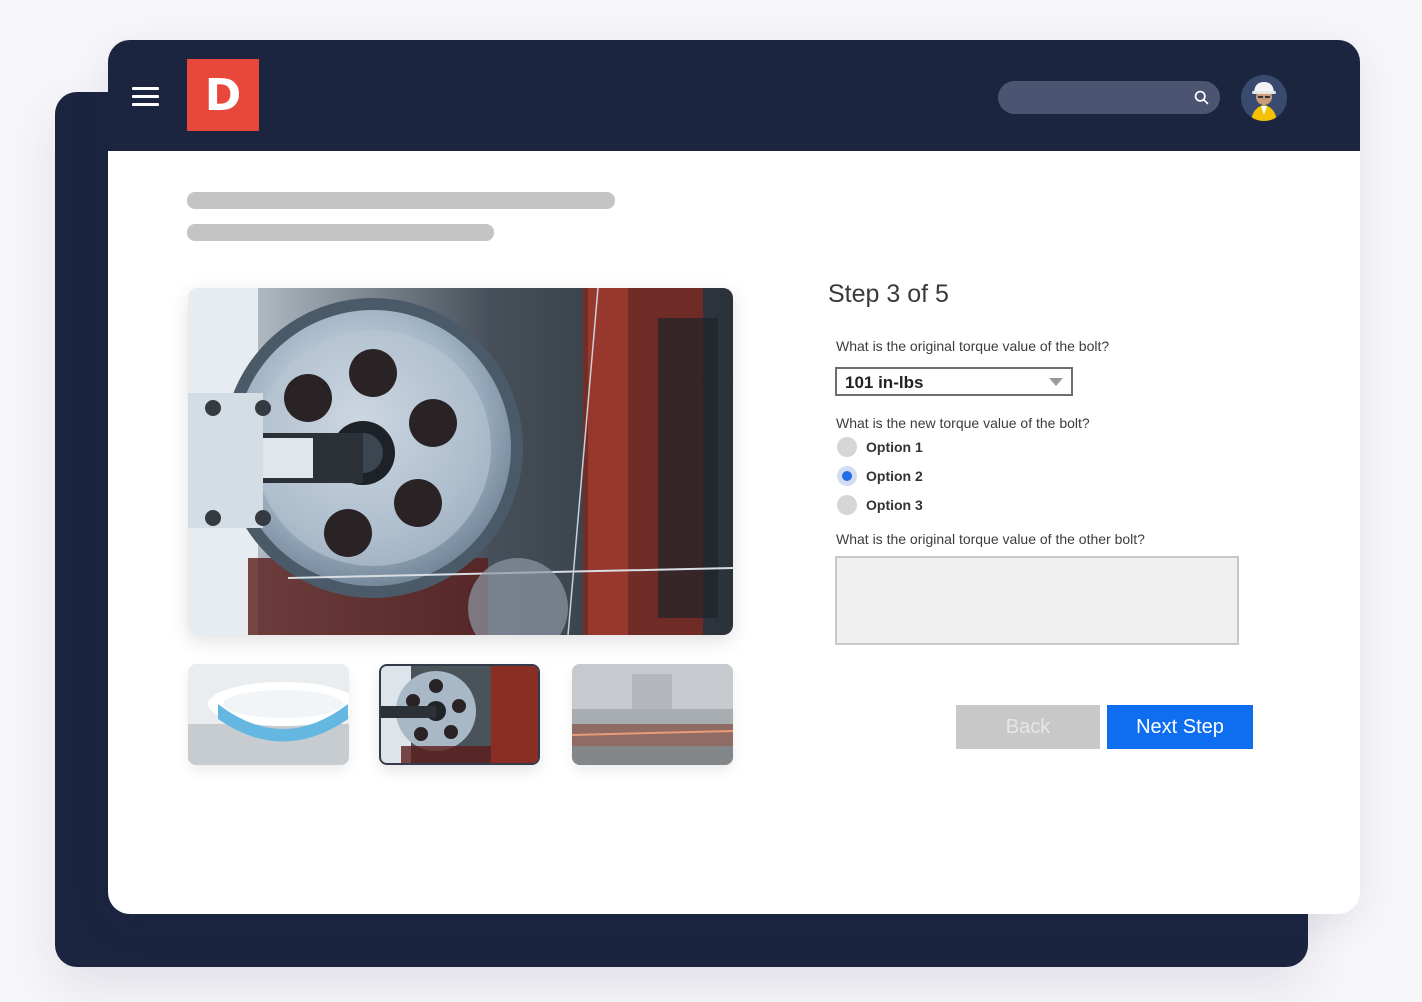 The height and width of the screenshot is (1002, 1422). What do you see at coordinates (1180, 727) in the screenshot?
I see `next-step-button: Next Step` at bounding box center [1180, 727].